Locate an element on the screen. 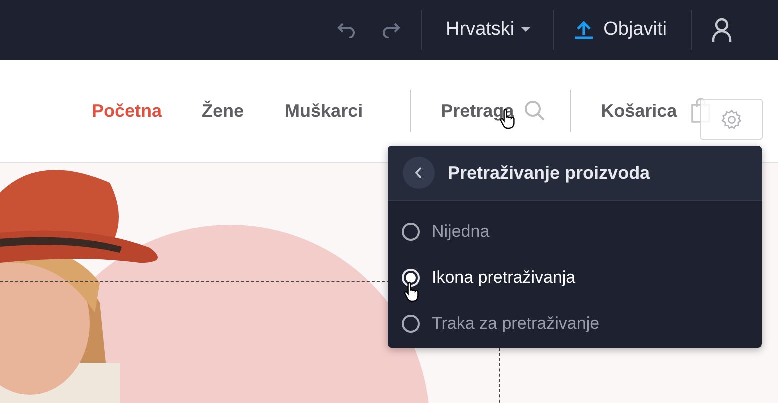  nav-link: Žene is located at coordinates (223, 111).